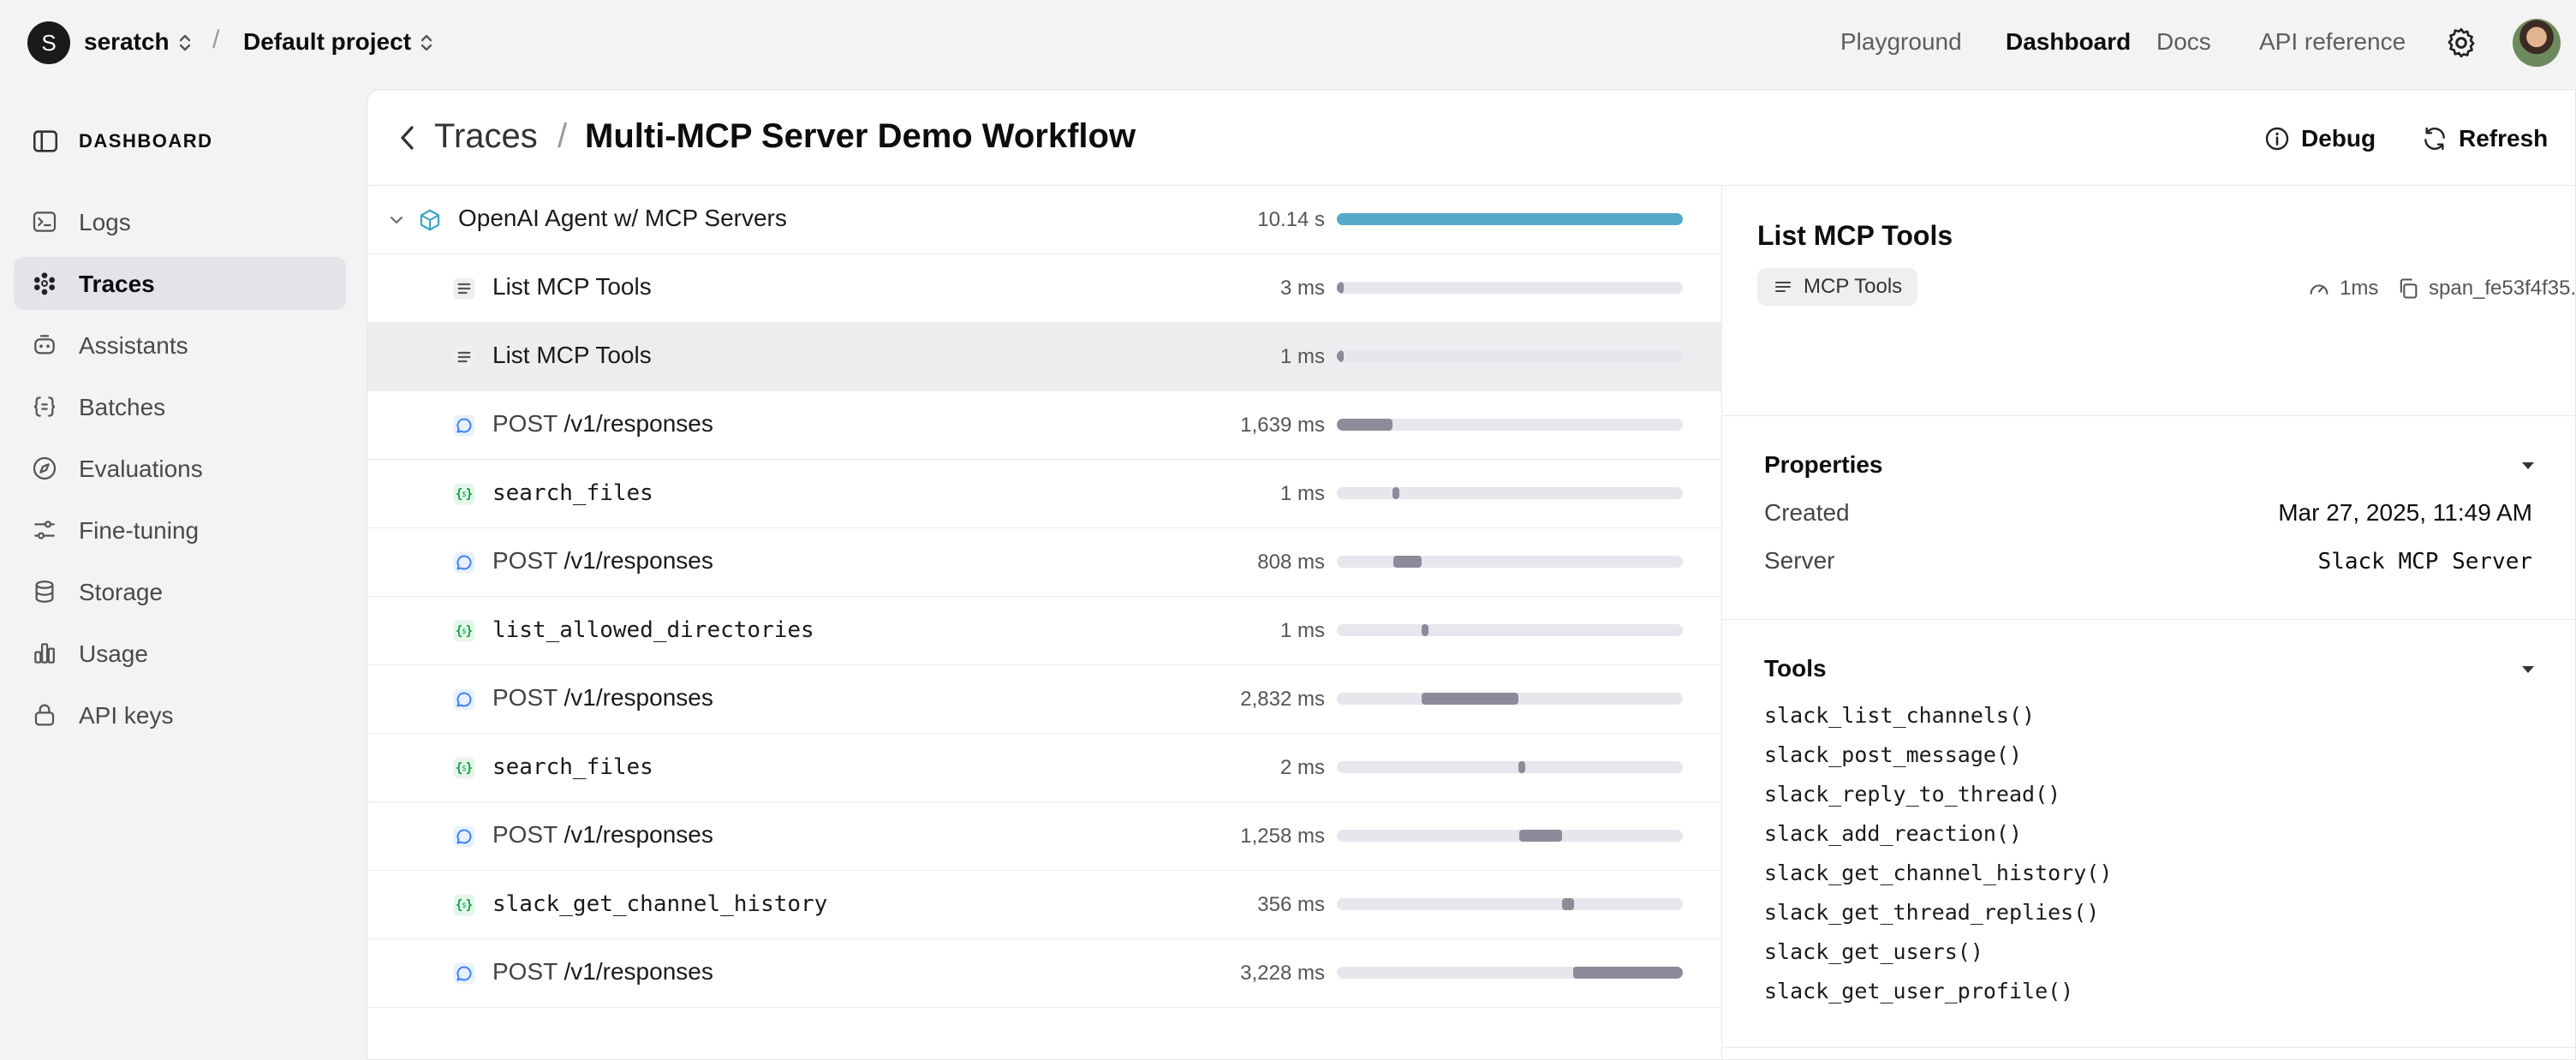 The image size is (2576, 1060). Describe the element at coordinates (180, 714) in the screenshot. I see `sidebar-item-api-keys: API keys` at that location.